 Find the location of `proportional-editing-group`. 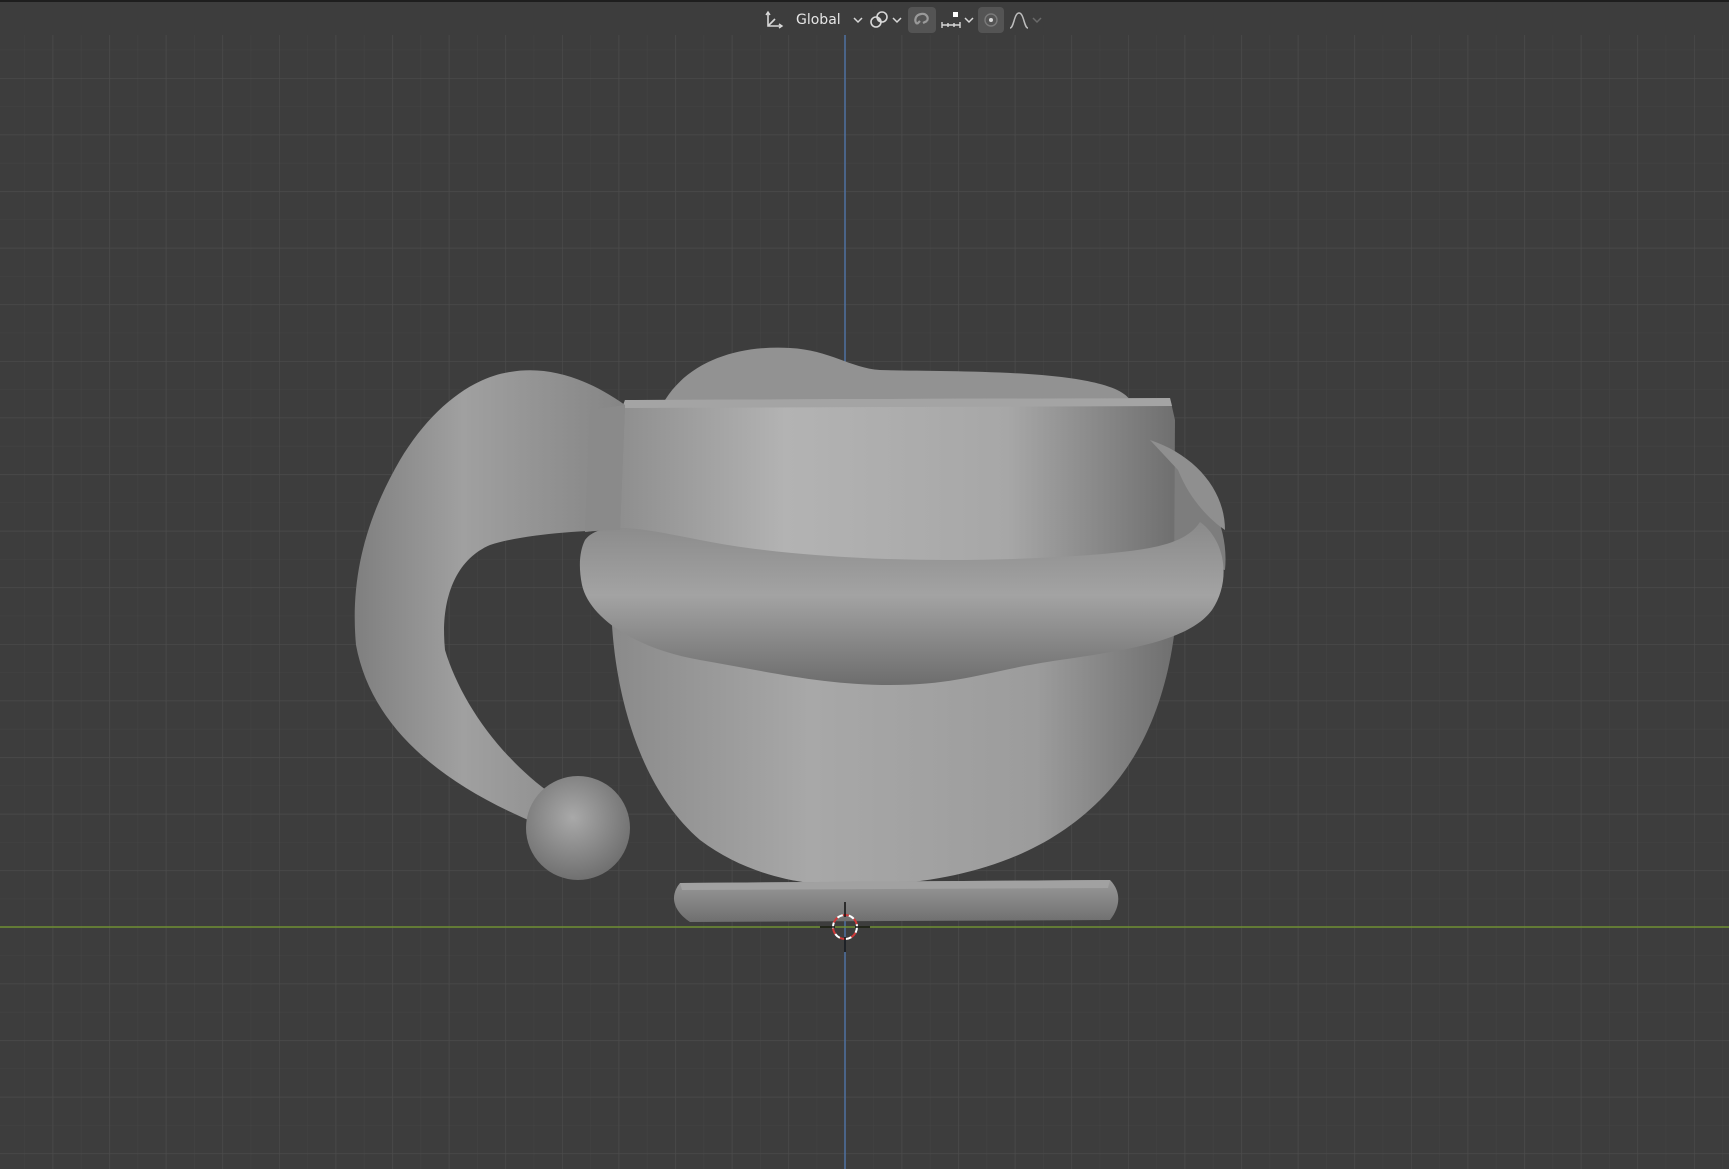

proportional-editing-group is located at coordinates (1012, 20).